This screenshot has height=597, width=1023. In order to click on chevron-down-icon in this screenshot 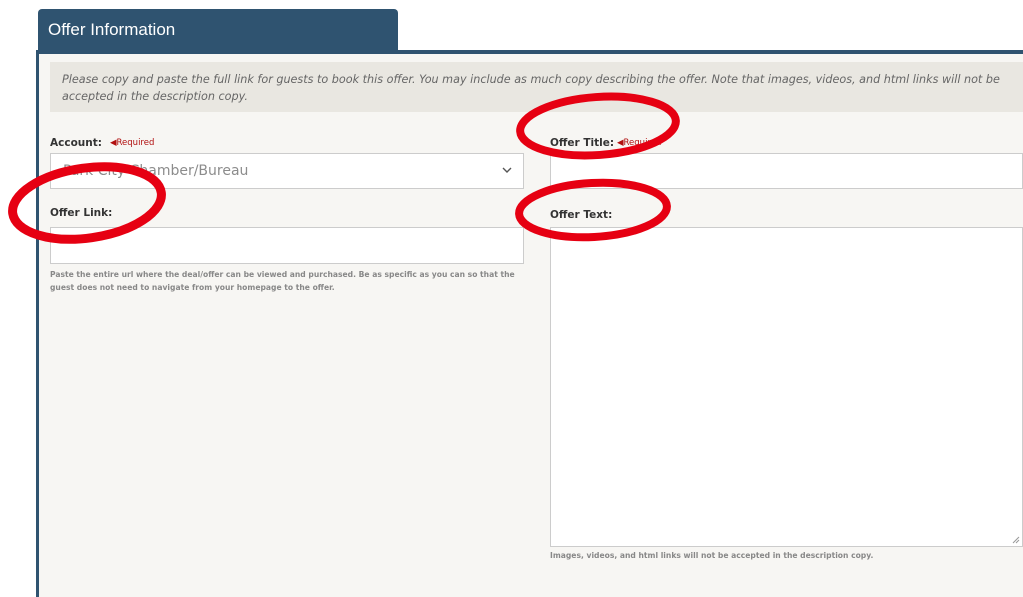, I will do `click(507, 170)`.